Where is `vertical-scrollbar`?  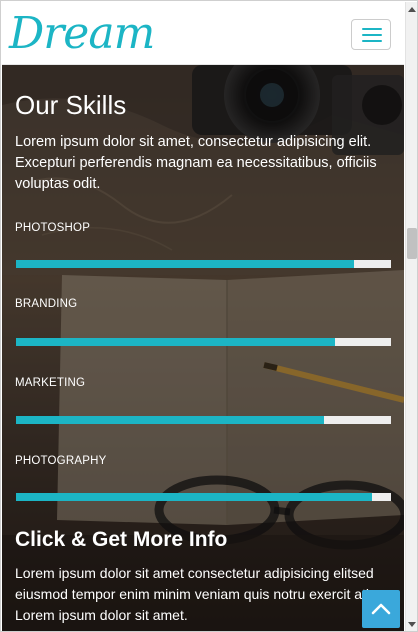 vertical-scrollbar is located at coordinates (411, 316).